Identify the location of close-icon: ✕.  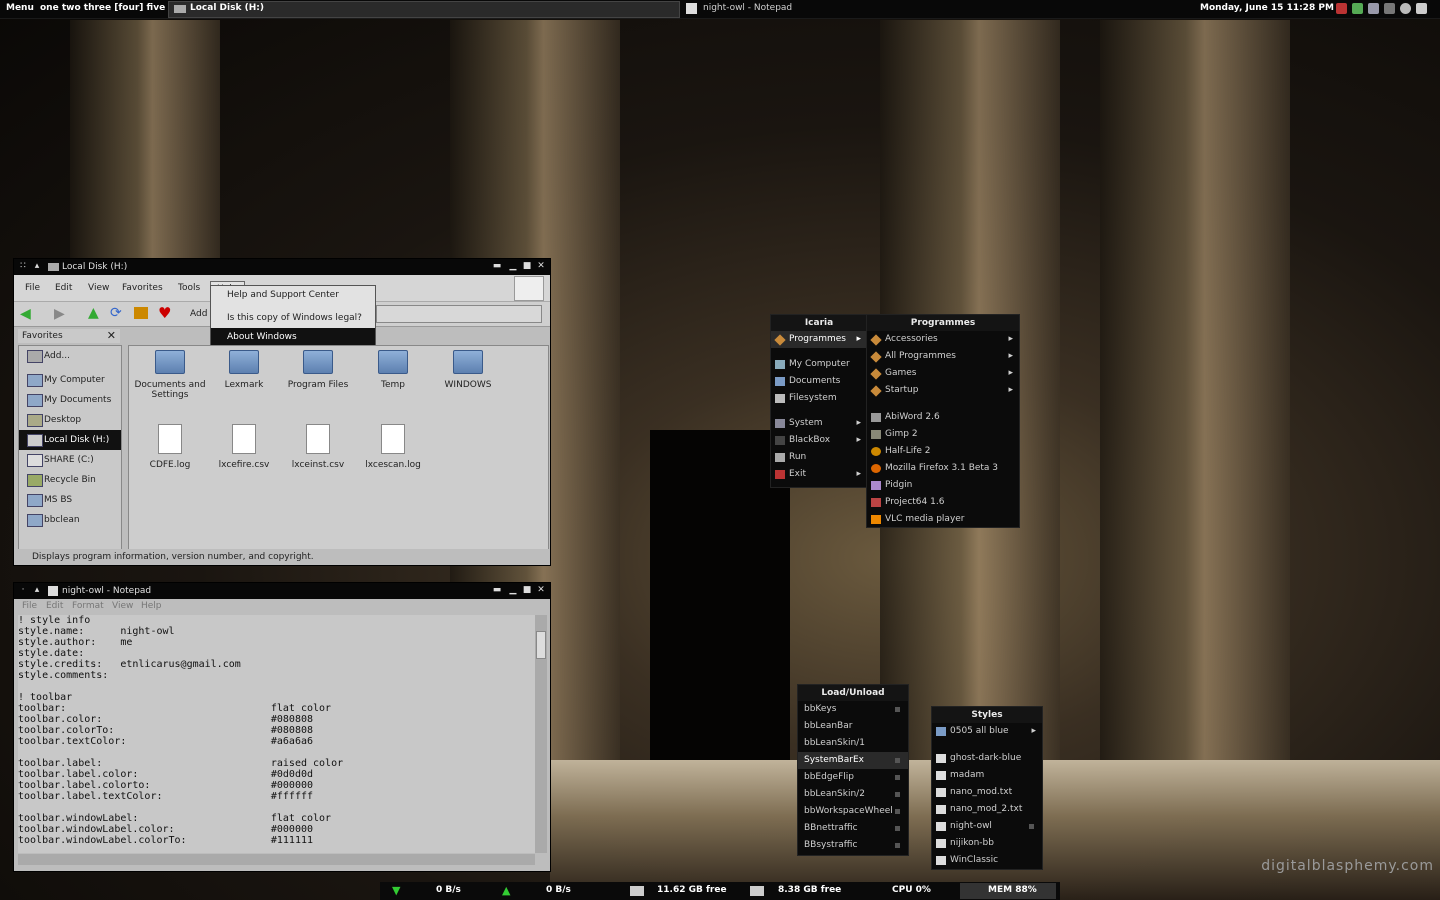
(541, 266).